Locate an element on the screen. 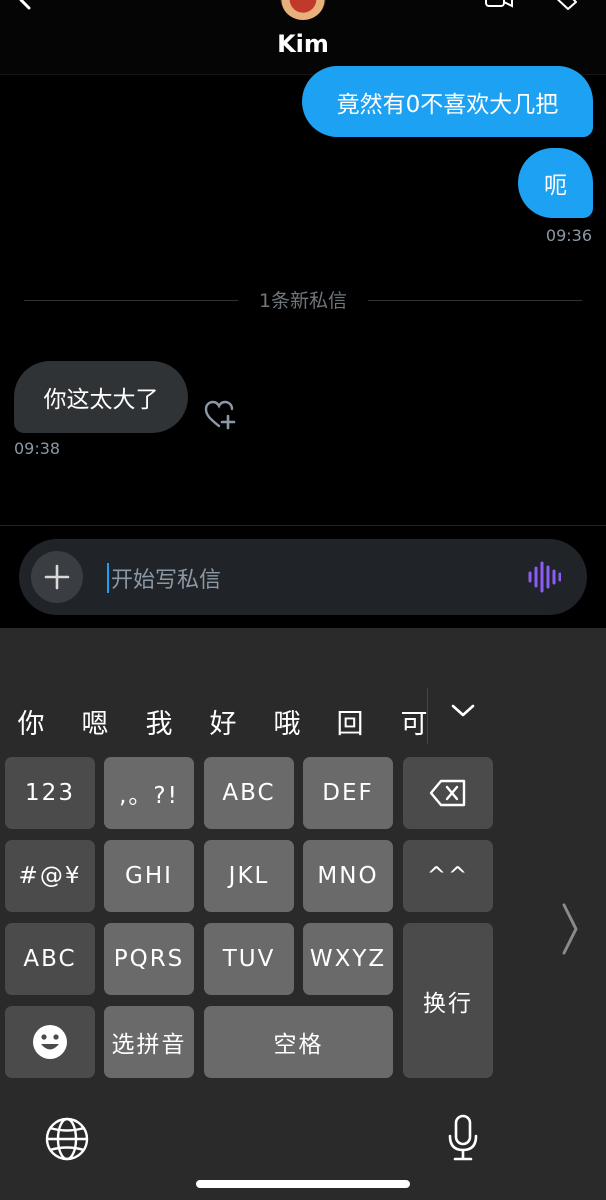  candidate-word: 哦 is located at coordinates (287, 721).